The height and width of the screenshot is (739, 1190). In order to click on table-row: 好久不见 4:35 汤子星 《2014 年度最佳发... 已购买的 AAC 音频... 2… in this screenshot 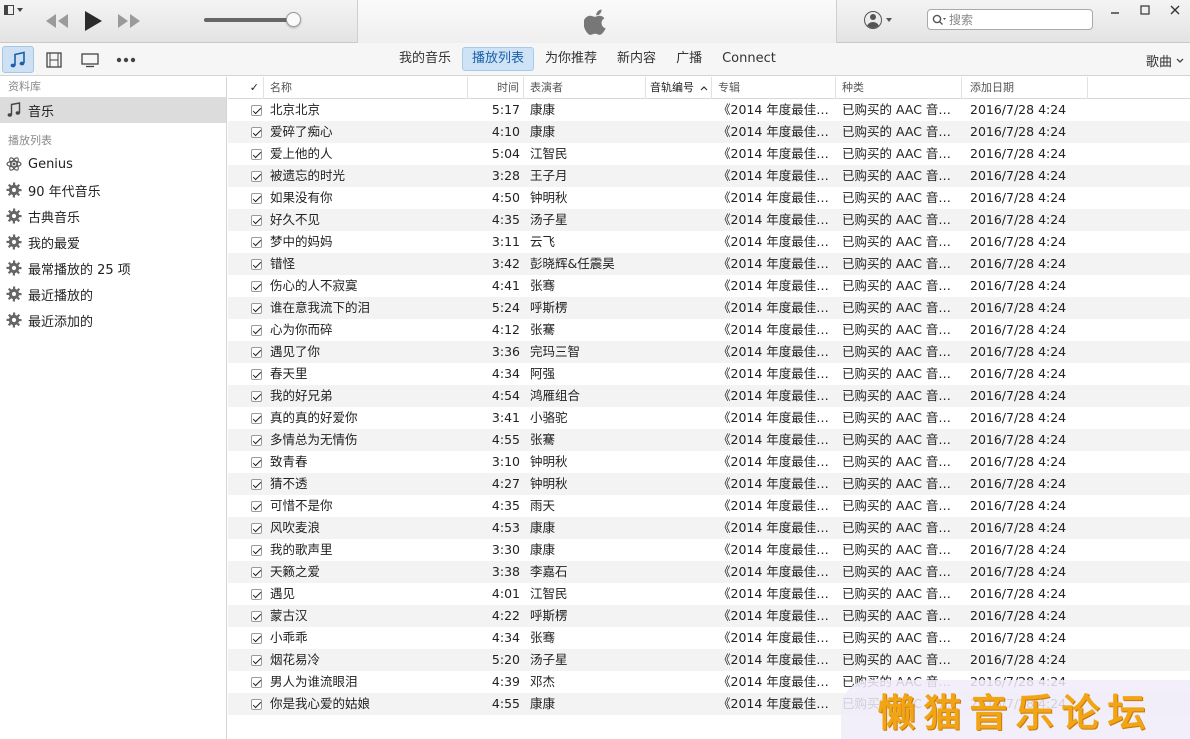, I will do `click(709, 220)`.